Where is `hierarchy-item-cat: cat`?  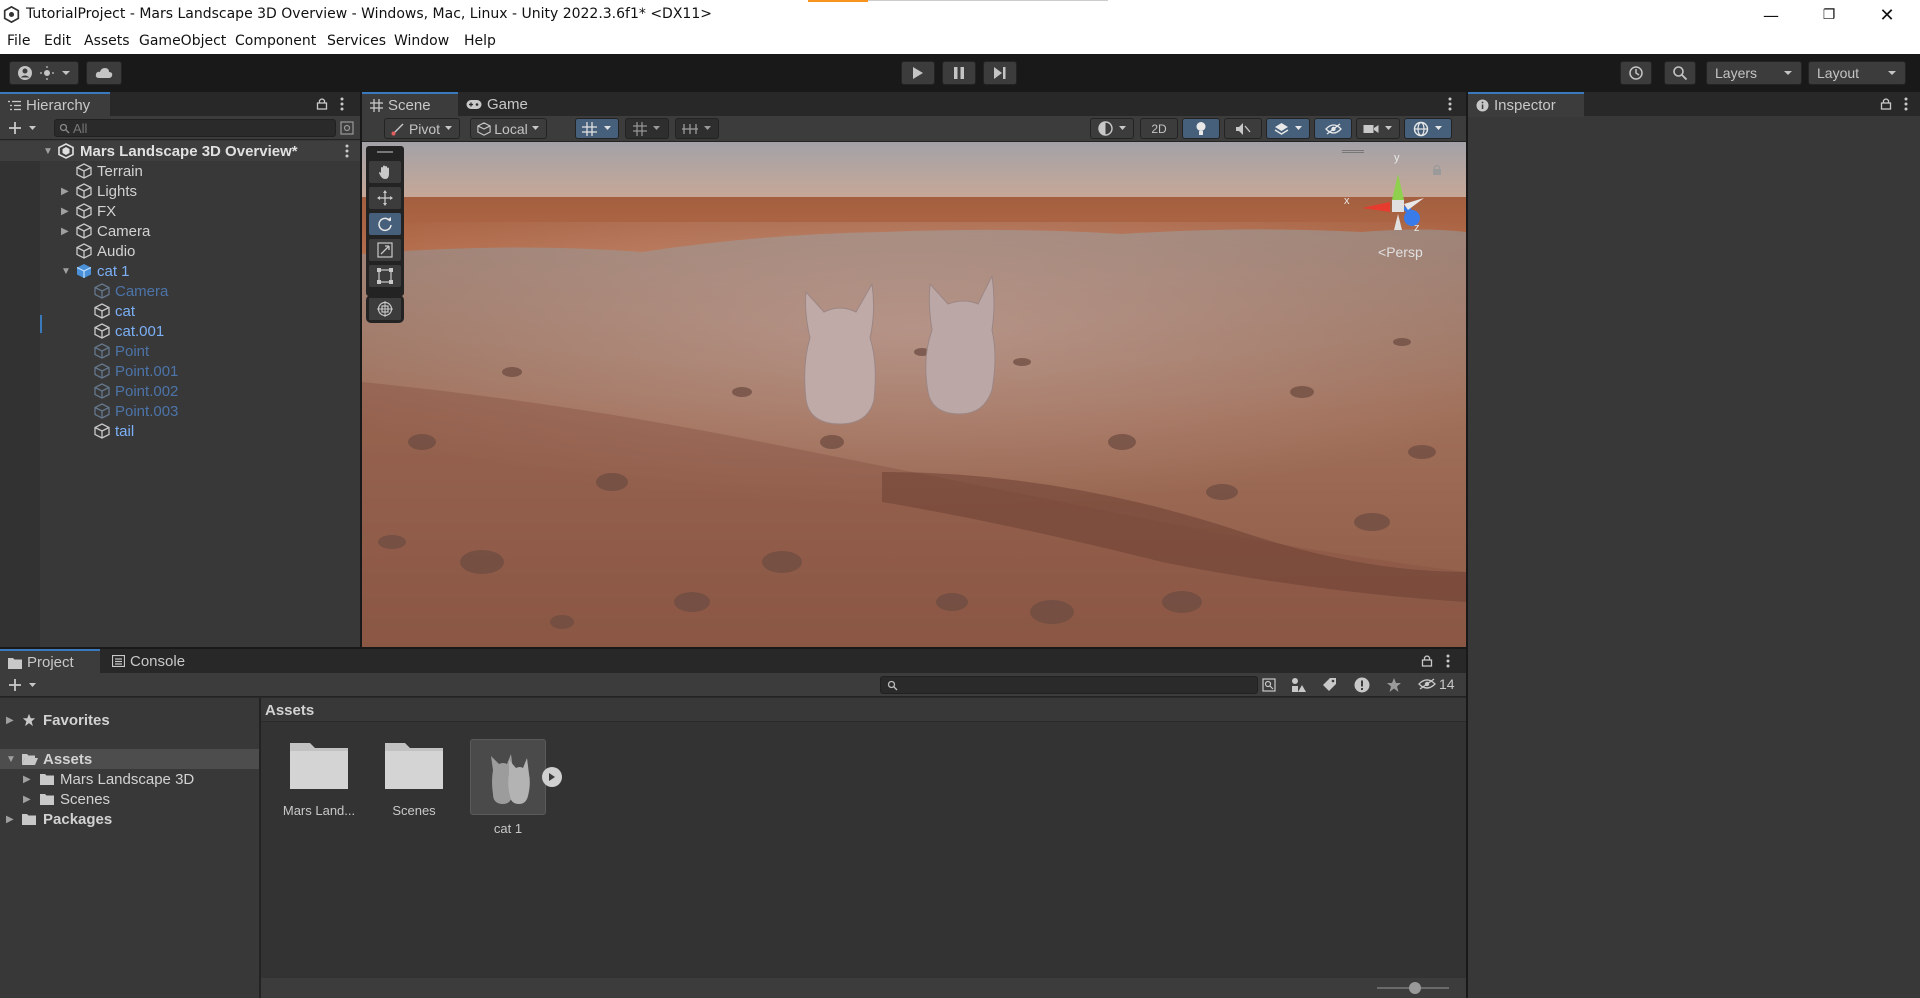
hierarchy-item-cat: cat is located at coordinates (180, 311).